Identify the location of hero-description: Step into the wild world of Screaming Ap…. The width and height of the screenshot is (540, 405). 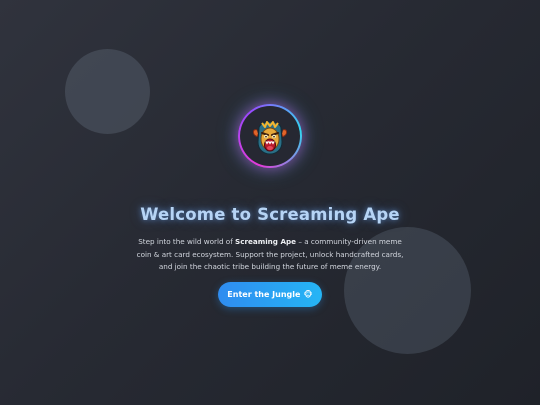
(270, 255).